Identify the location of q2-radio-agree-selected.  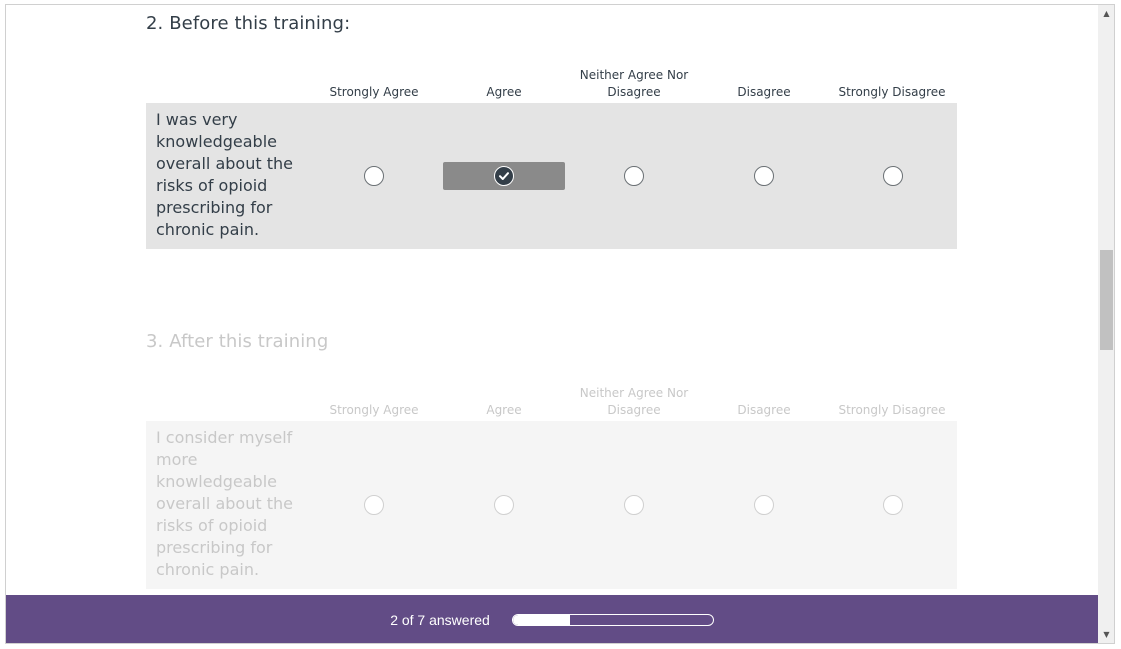
(504, 176).